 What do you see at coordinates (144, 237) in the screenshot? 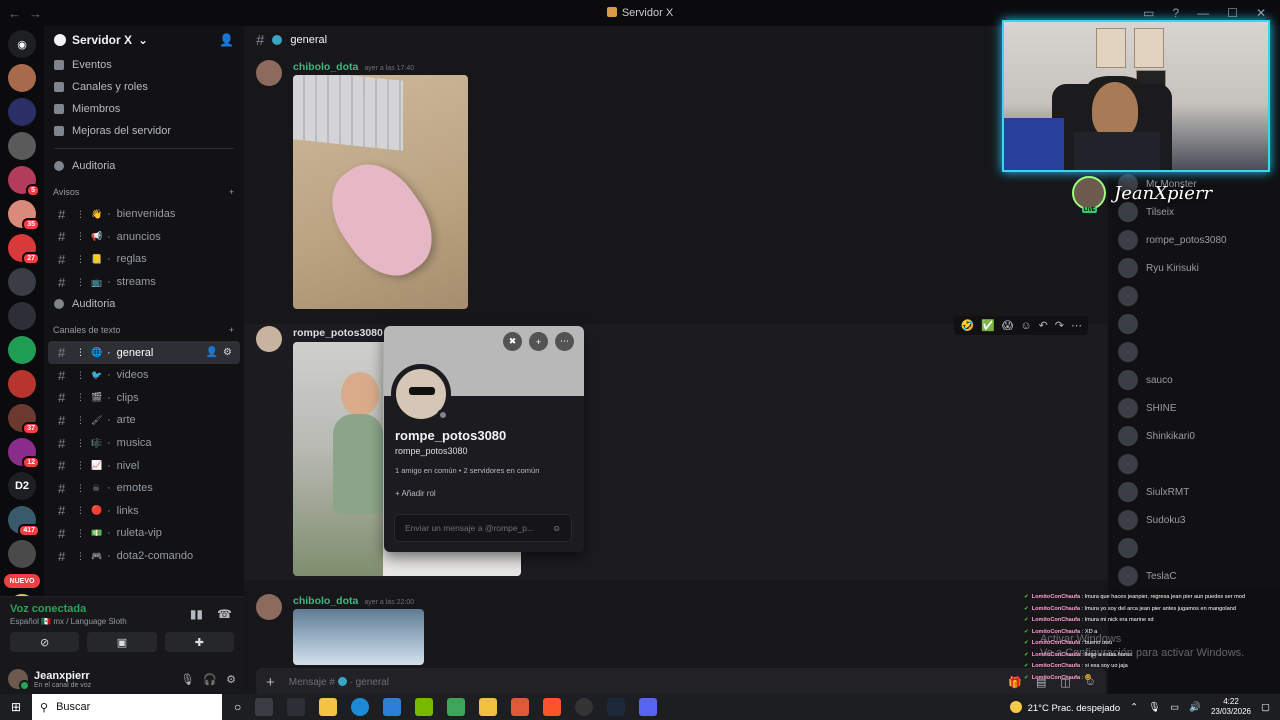
I see `channel-item-anuncios: # ⋮ 📢 · anuncios` at bounding box center [144, 237].